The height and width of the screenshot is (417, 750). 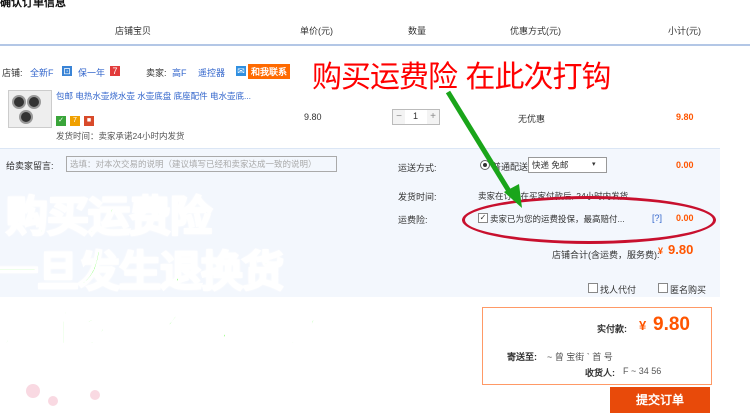 What do you see at coordinates (142, 271) in the screenshot?
I see `overlay-green-line2: 一旦发生退换货` at bounding box center [142, 271].